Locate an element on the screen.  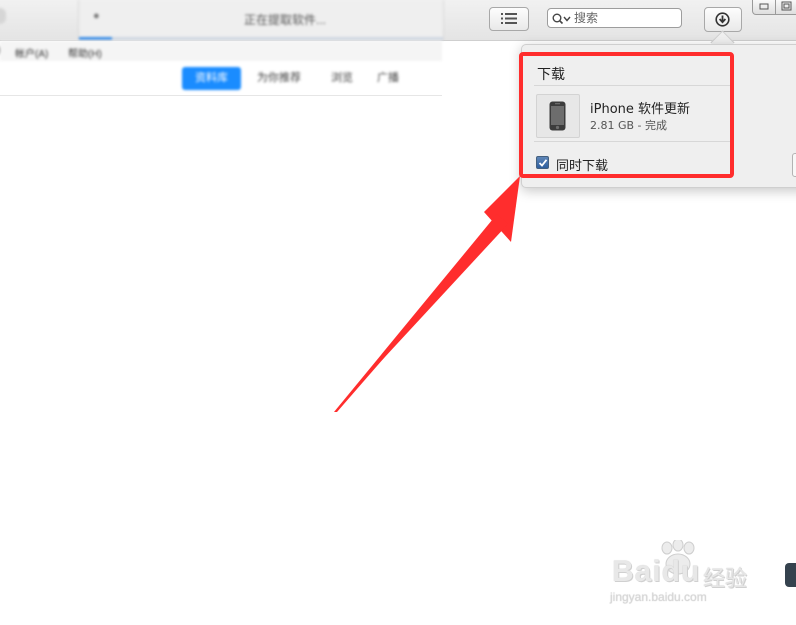
watermark-sub: 经验 is located at coordinates (725, 579).